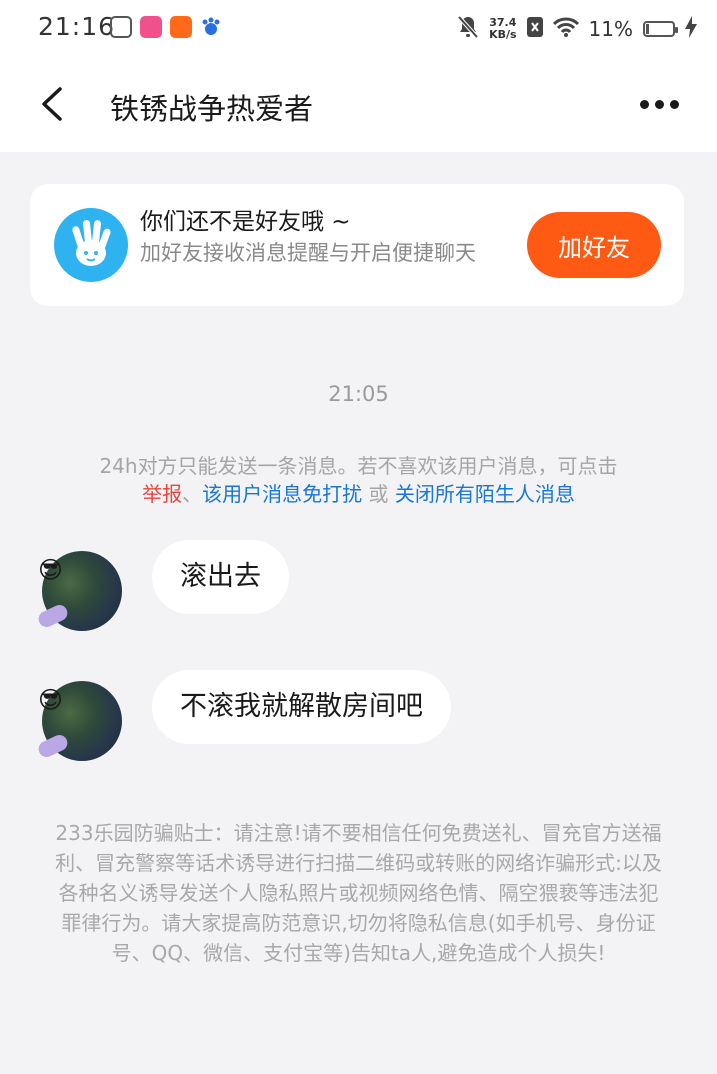  What do you see at coordinates (468, 29) in the screenshot?
I see `mute-icon` at bounding box center [468, 29].